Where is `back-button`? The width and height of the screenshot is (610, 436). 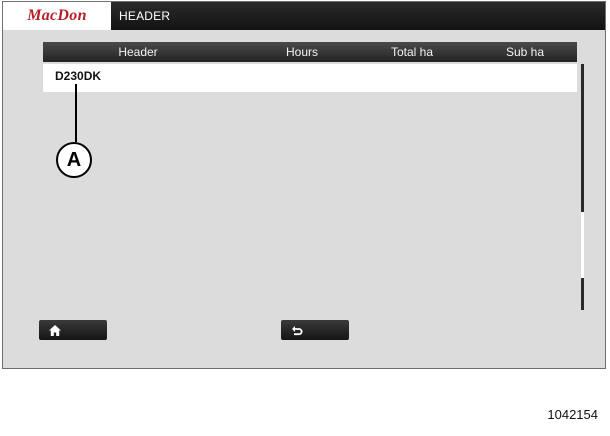
back-button is located at coordinates (315, 330).